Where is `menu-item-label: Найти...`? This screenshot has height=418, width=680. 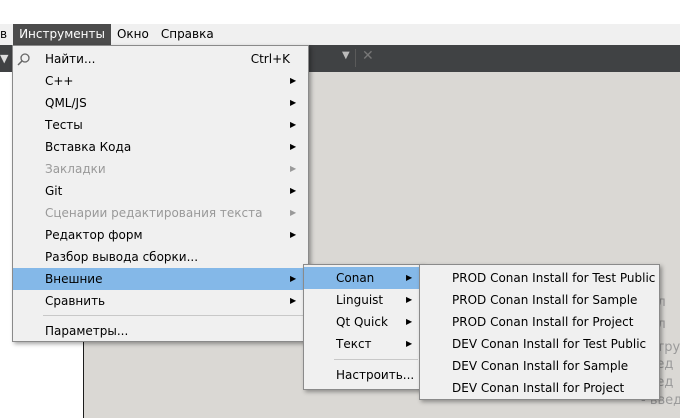
menu-item-label: Найти... is located at coordinates (70, 59).